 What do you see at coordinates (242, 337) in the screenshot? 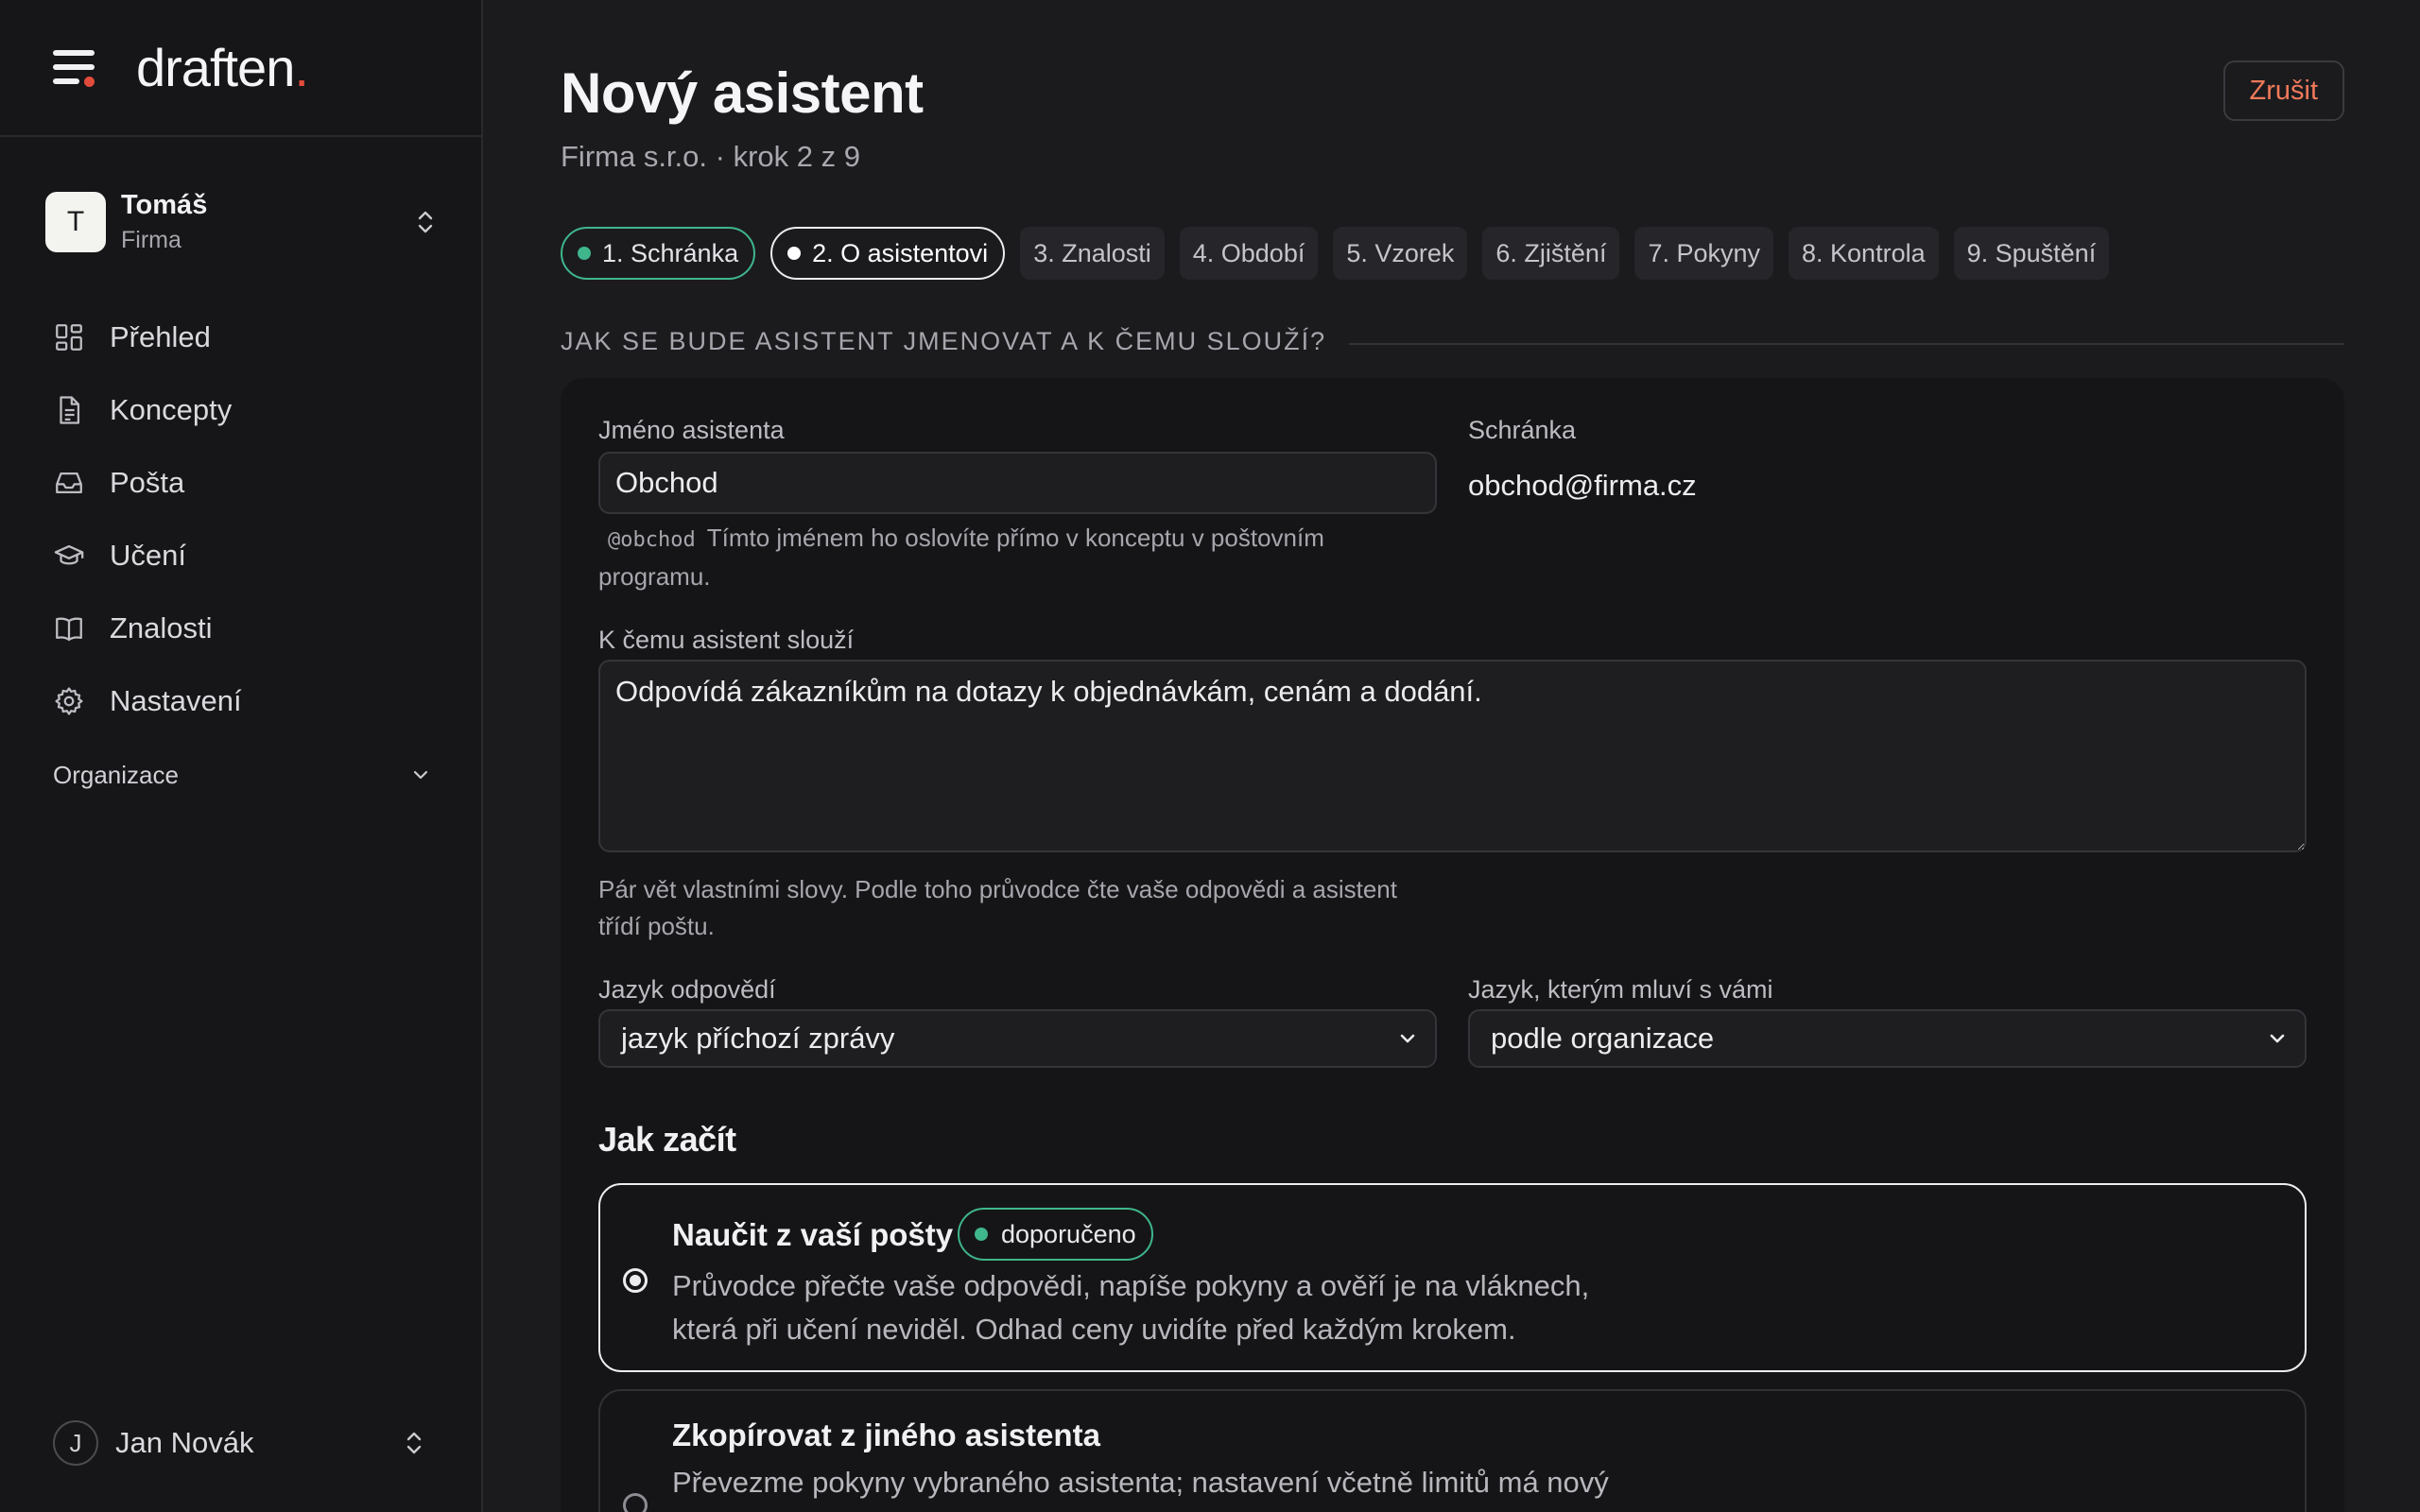
I see `sidebar-item-prehled: Přehled` at bounding box center [242, 337].